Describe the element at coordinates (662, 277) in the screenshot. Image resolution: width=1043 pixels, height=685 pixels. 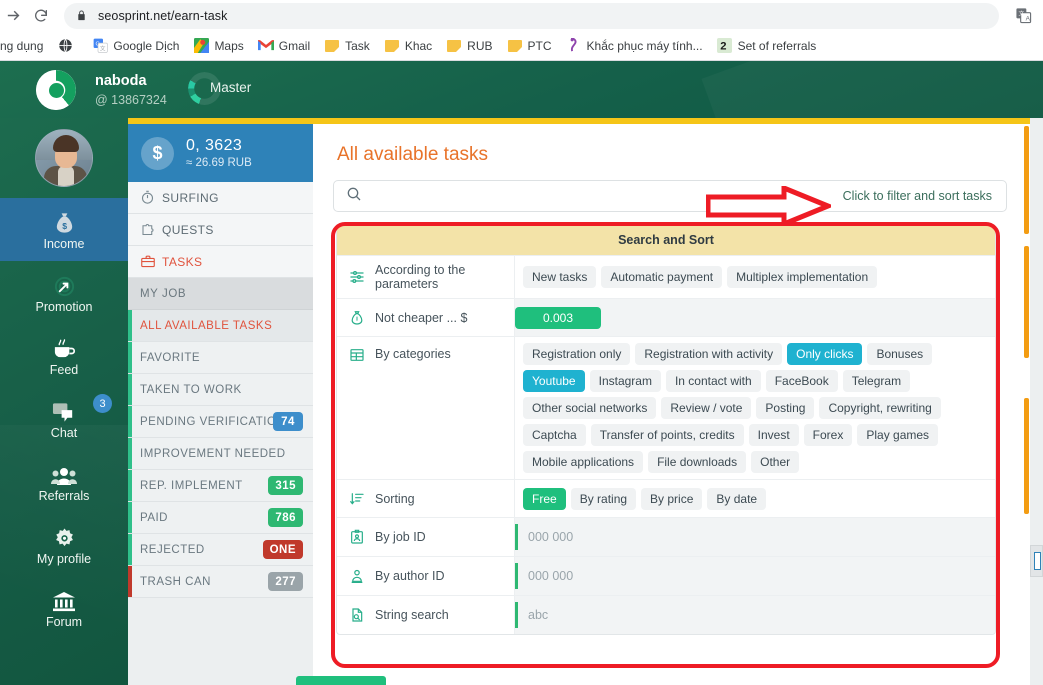
I see `chip-automatic-payment: Automatic payment` at that location.